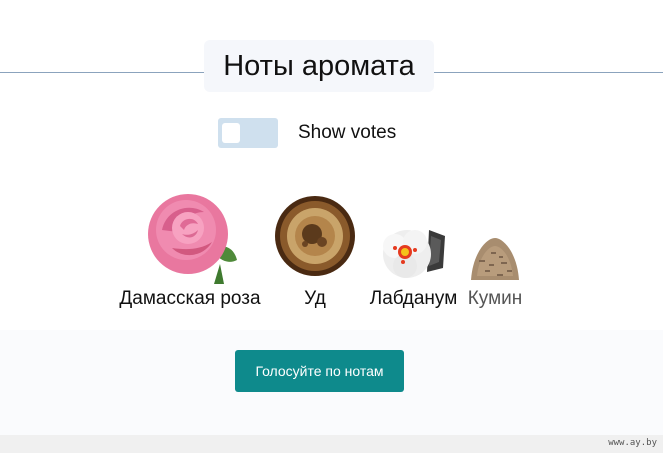 This screenshot has width=663, height=453. I want to click on note-label: Дамасская роза, so click(190, 298).